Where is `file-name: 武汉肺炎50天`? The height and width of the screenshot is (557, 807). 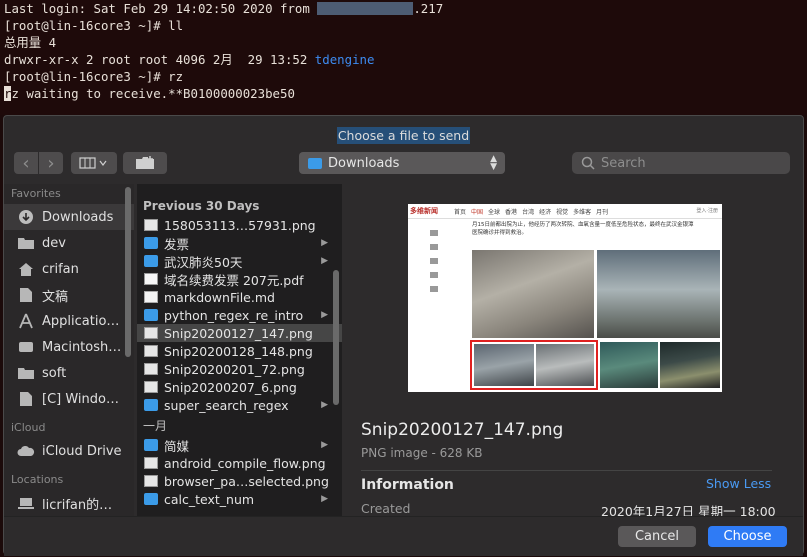
file-name: 武汉肺炎50天 is located at coordinates (203, 262).